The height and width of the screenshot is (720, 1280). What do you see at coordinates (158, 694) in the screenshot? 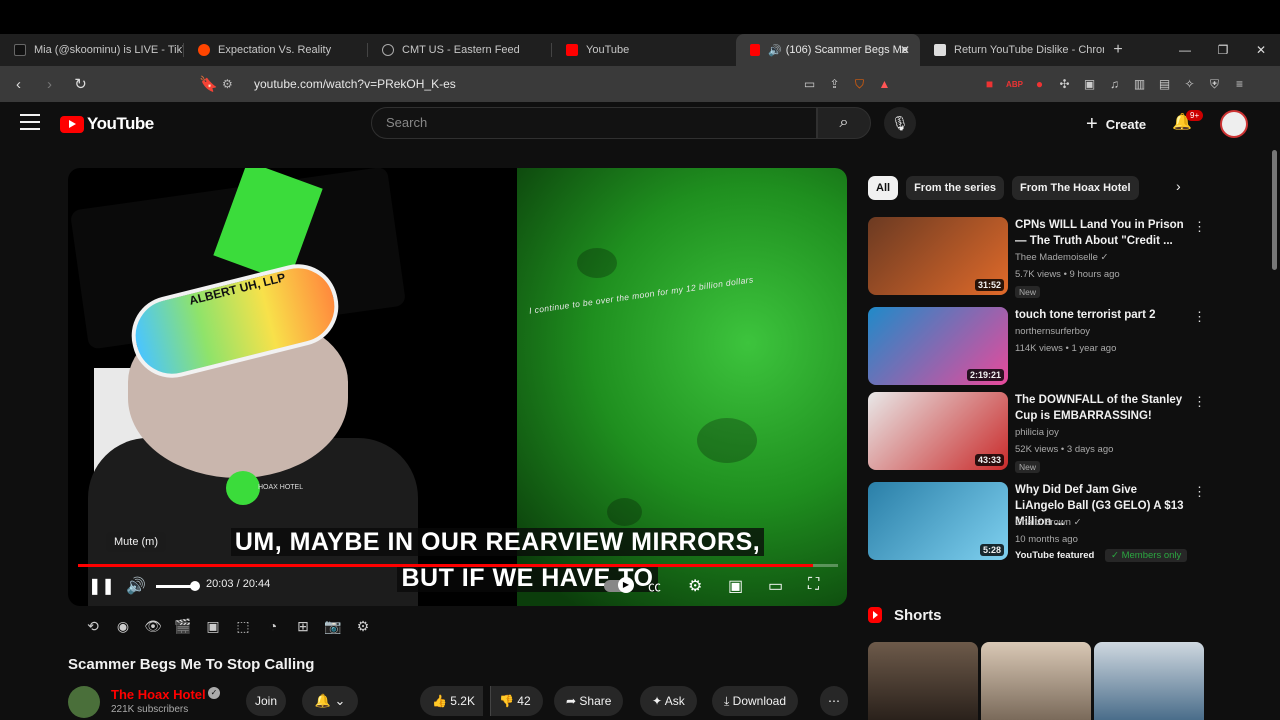
I see `channel-name: The Hoax Hotel` at bounding box center [158, 694].